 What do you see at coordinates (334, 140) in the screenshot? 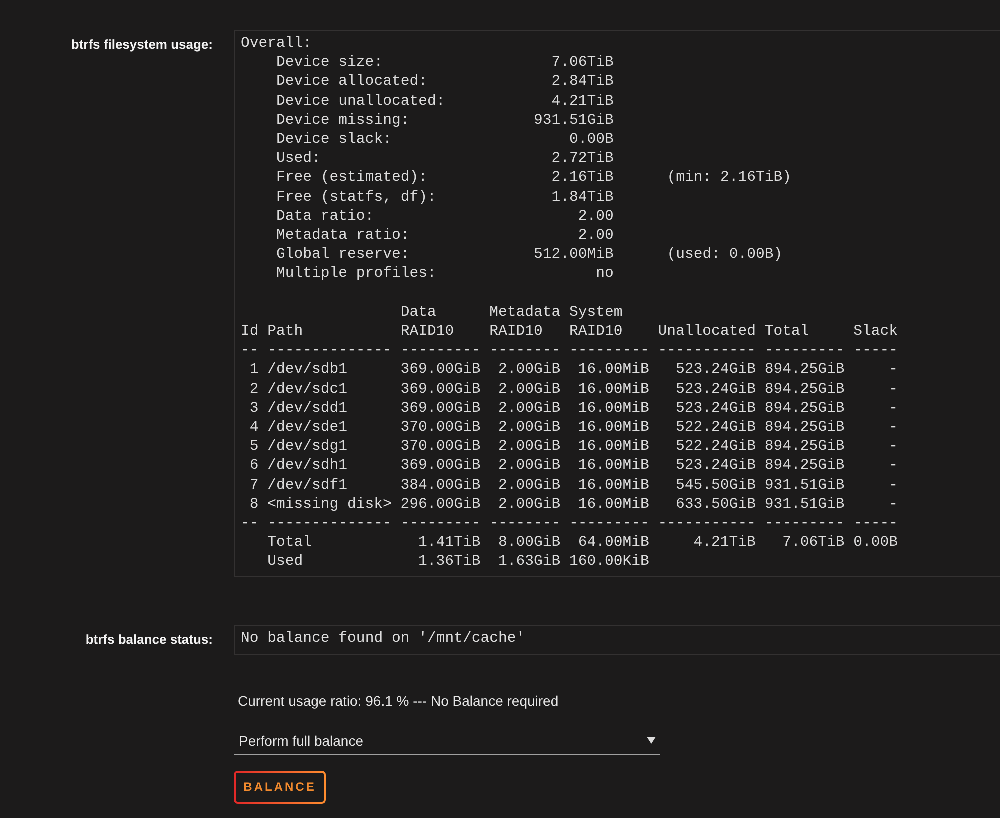
I see `stat-label: Device slack:` at bounding box center [334, 140].